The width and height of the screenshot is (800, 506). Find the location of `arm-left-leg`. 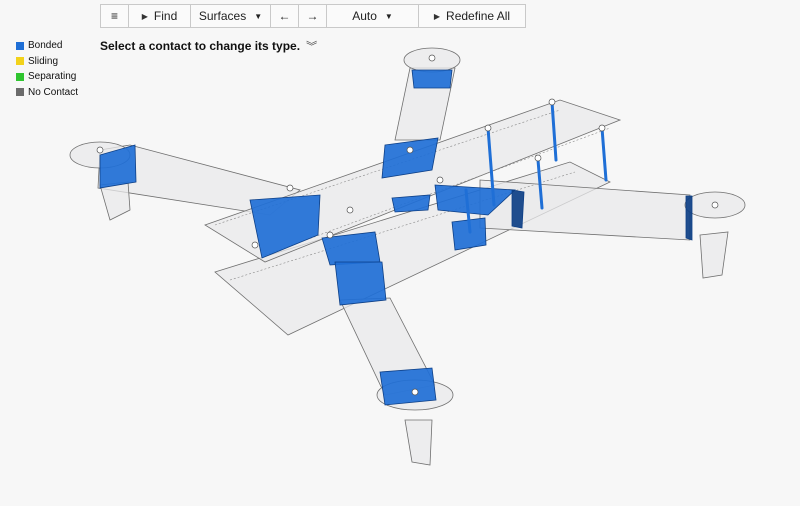

arm-left-leg is located at coordinates (115, 201).